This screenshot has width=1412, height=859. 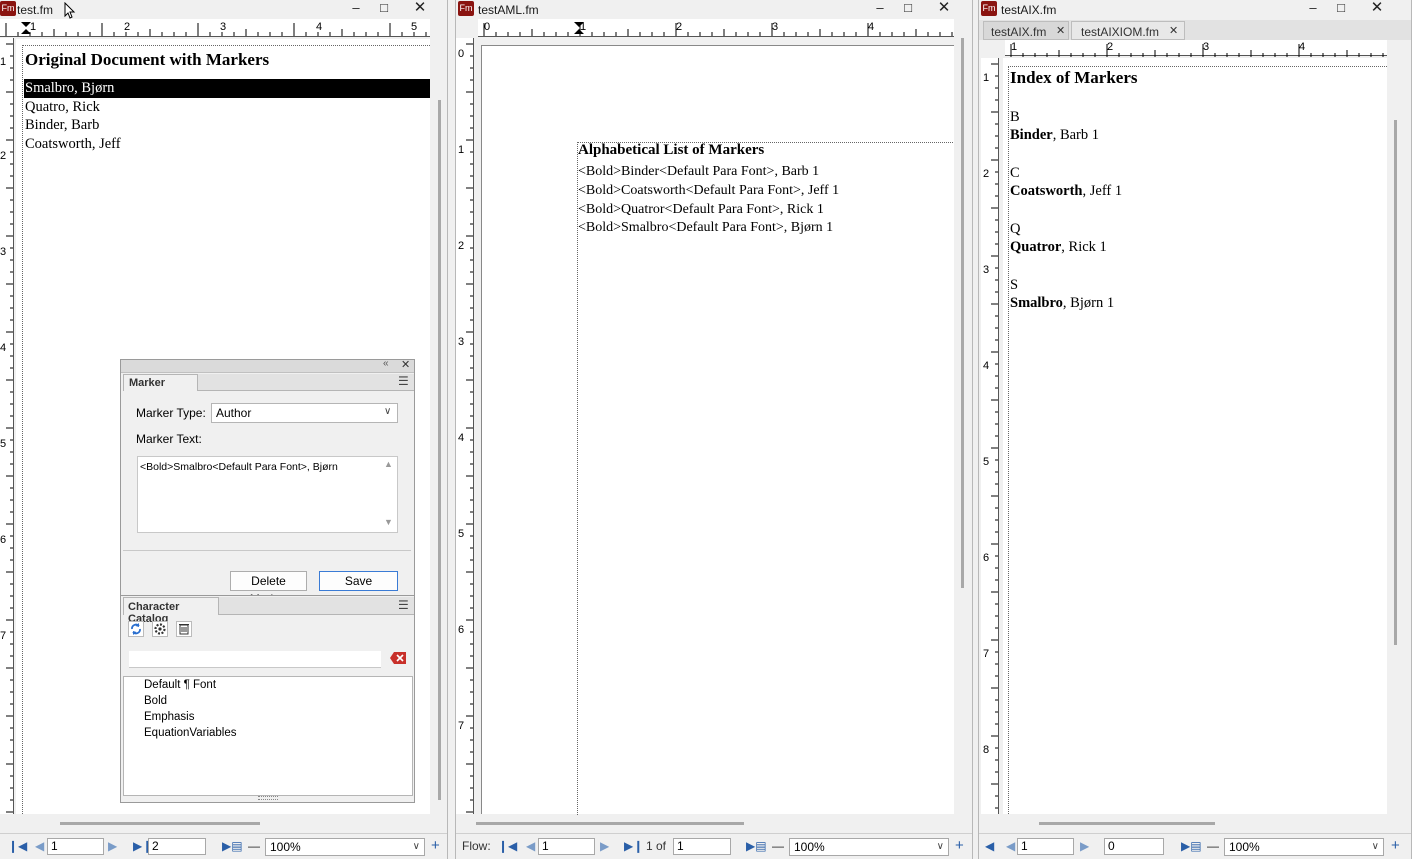 What do you see at coordinates (989, 8) in the screenshot?
I see `framemaker-app-icon: Fm` at bounding box center [989, 8].